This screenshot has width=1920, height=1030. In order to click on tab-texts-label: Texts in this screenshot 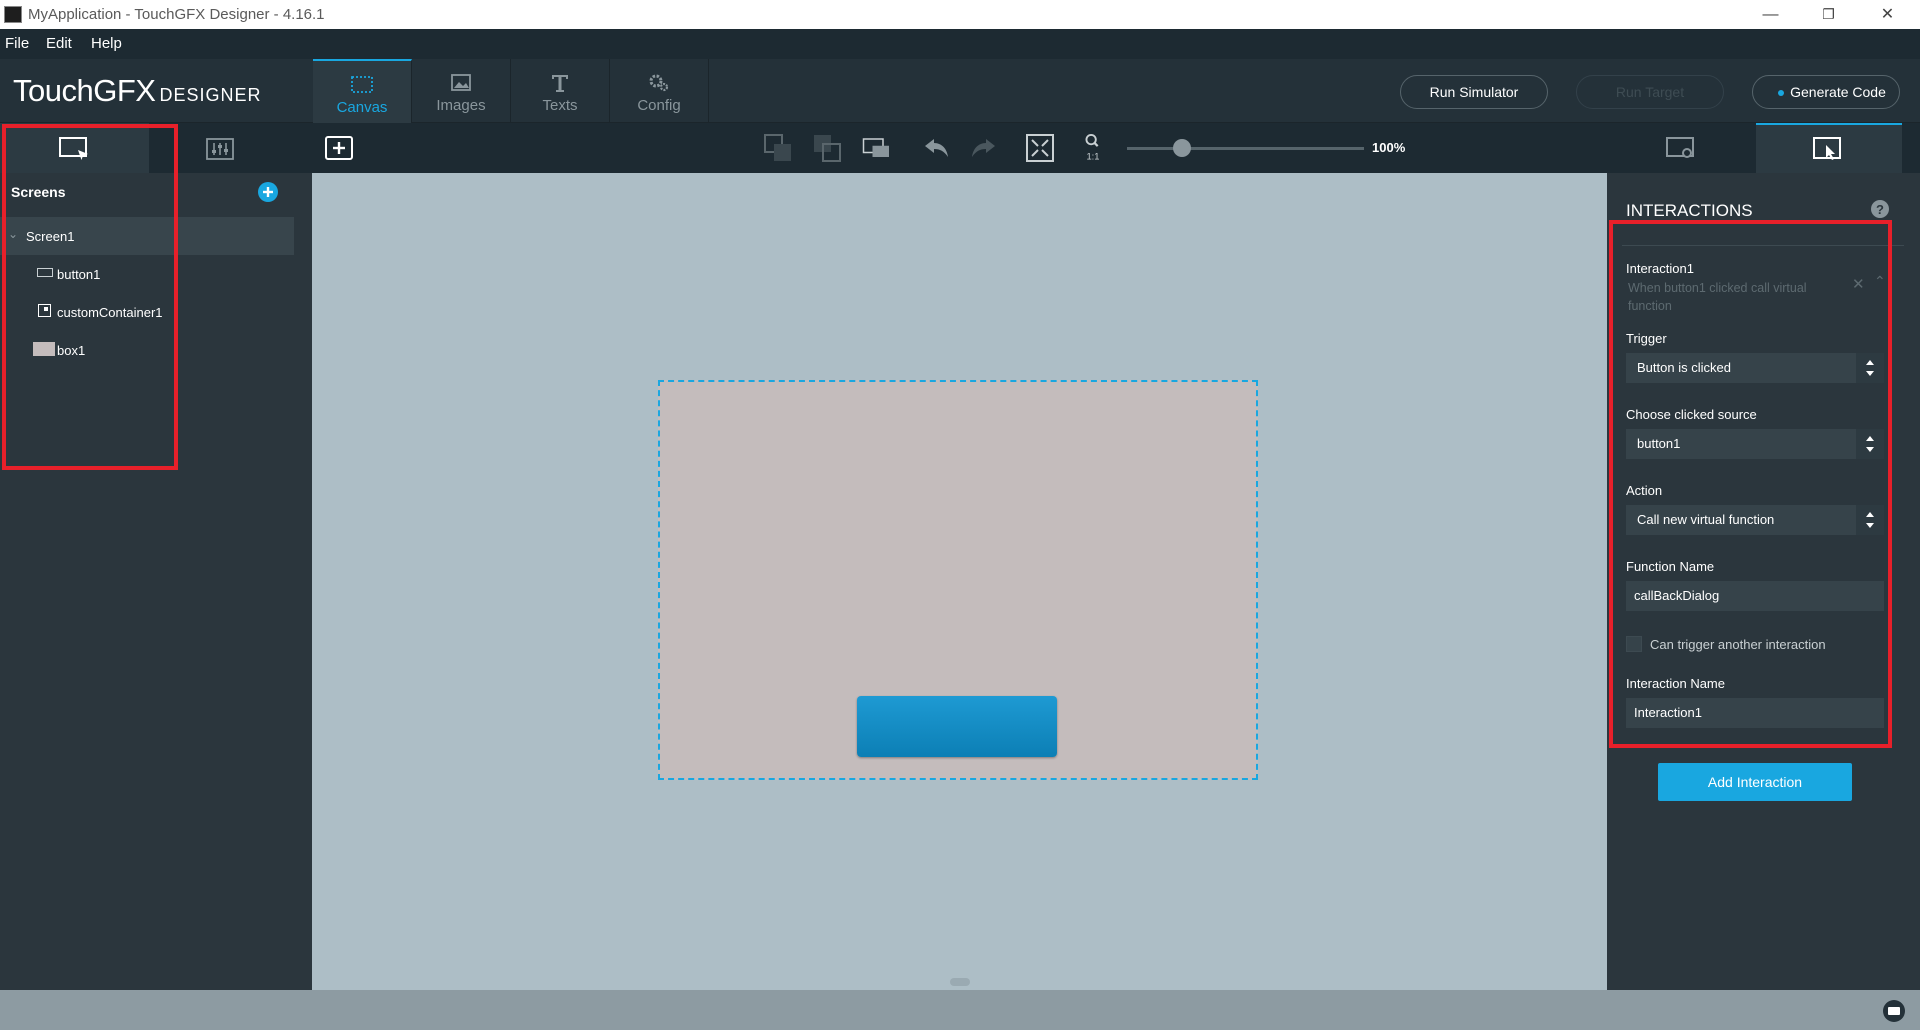, I will do `click(560, 105)`.